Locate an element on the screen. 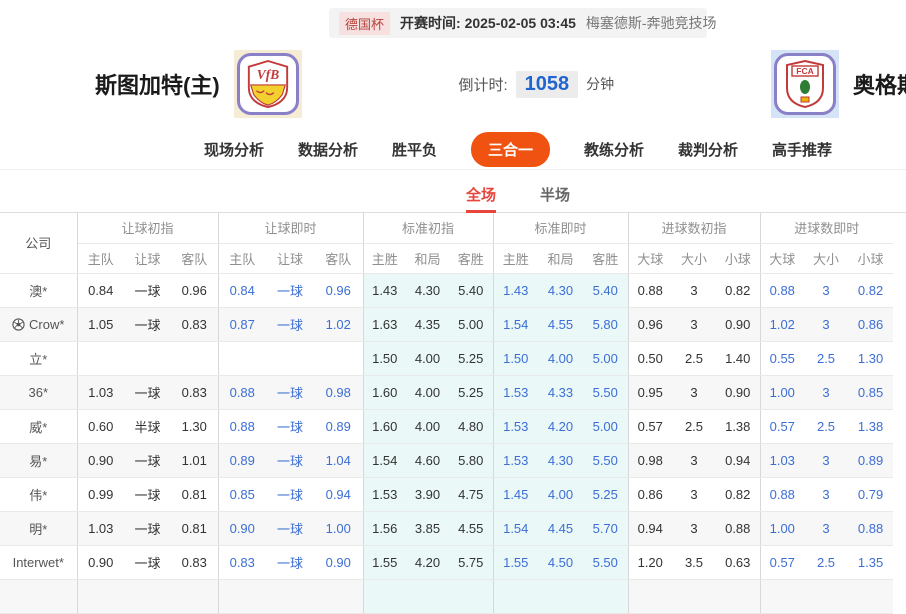 Image resolution: width=906 pixels, height=614 pixels. nav-tab-coach-analysis: 教练分析 is located at coordinates (614, 149).